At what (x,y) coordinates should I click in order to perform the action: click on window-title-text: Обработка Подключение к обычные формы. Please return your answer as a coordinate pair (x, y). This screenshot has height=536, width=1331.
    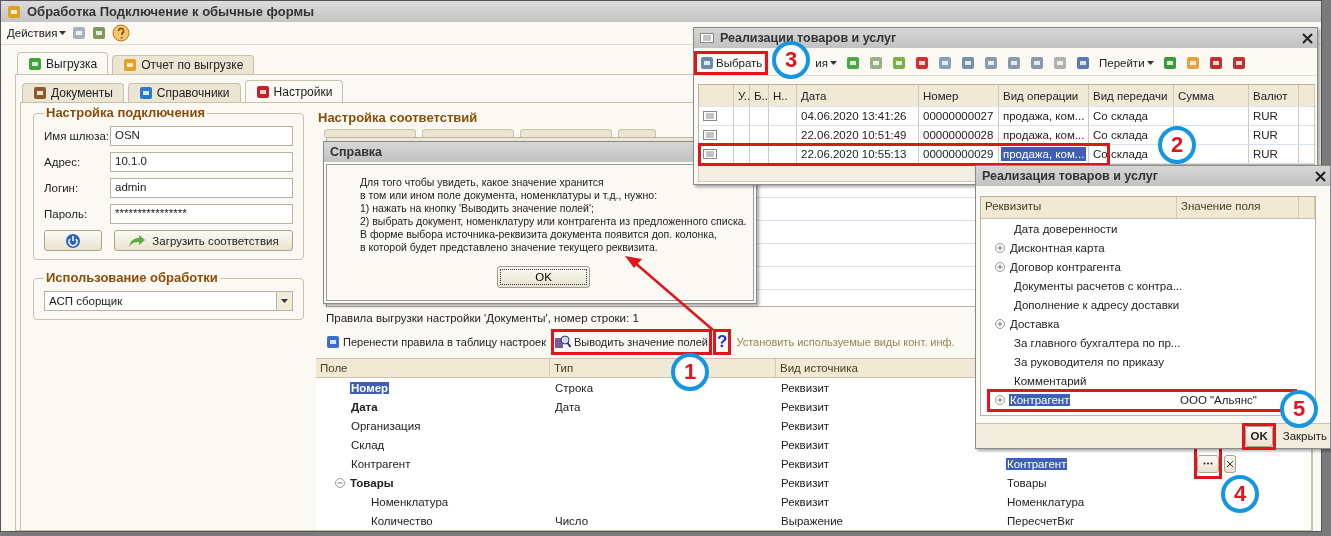
    Looking at the image, I should click on (171, 11).